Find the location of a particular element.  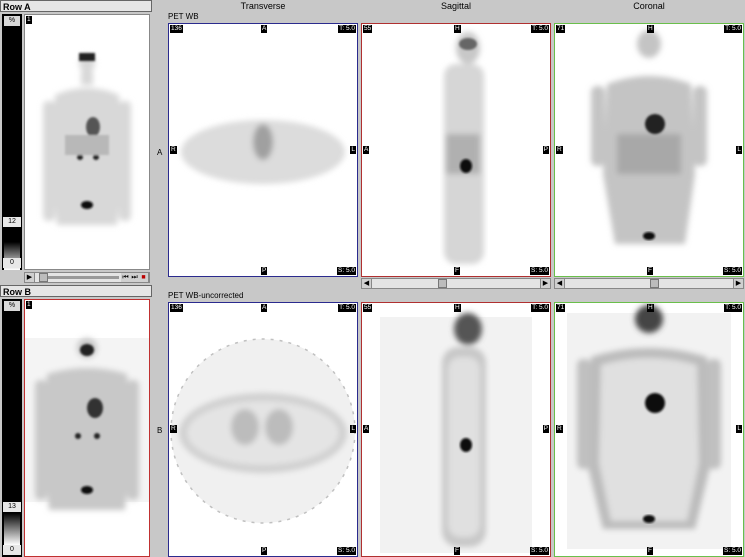

row-letter-a: A is located at coordinates (160, 152).